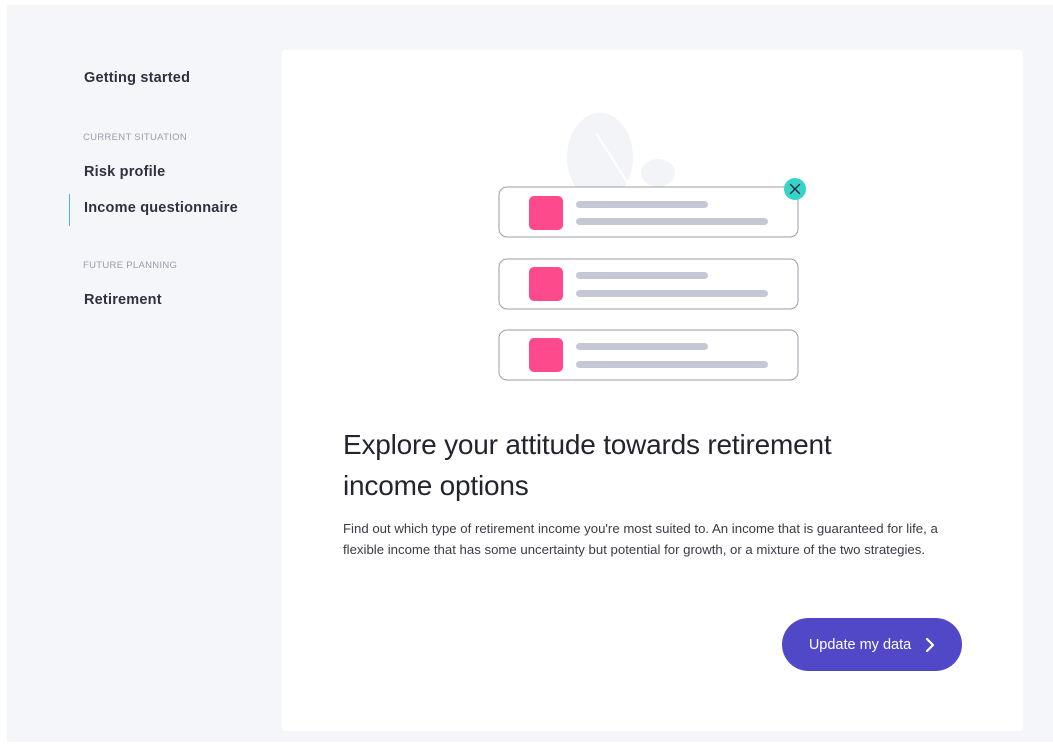 The height and width of the screenshot is (747, 1053). I want to click on sidebar-section-current-situation: CURRENT SITUATION, so click(135, 137).